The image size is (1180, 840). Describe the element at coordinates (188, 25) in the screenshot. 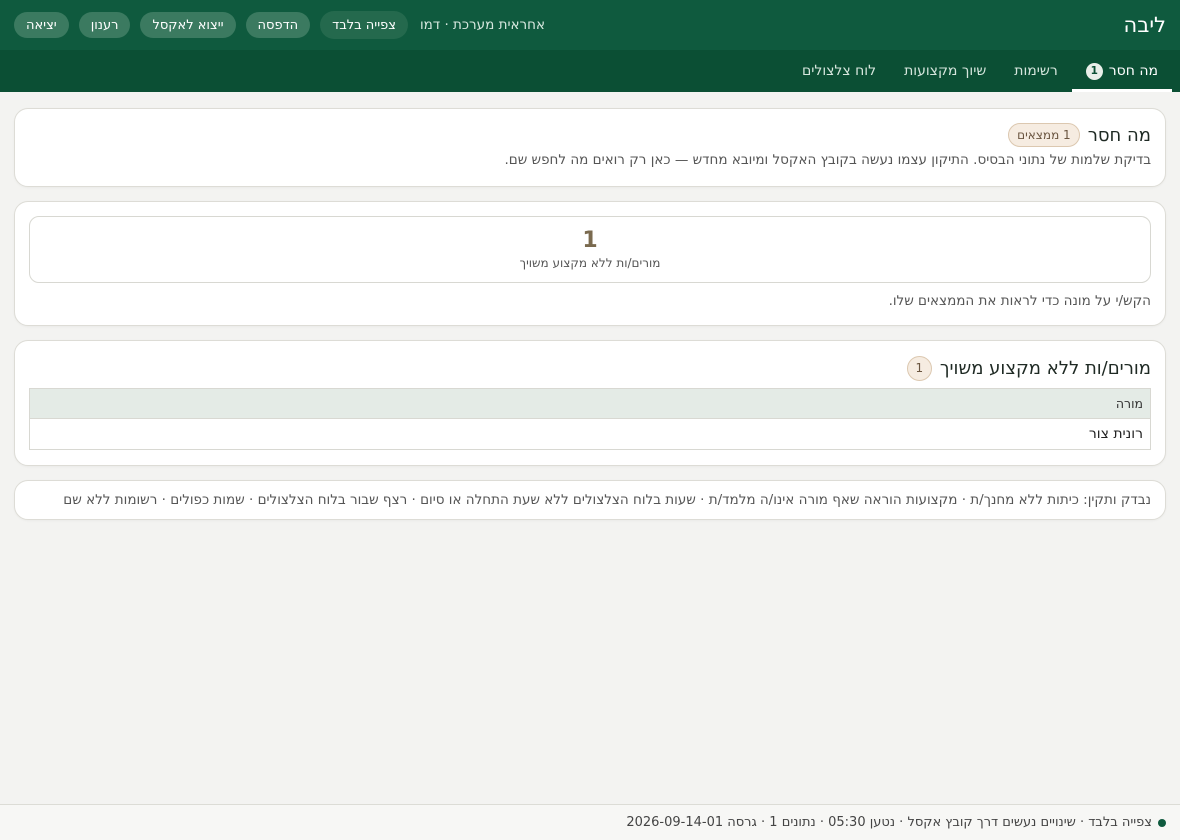

I see `export-excel-button: ייצוא לאקסל` at that location.